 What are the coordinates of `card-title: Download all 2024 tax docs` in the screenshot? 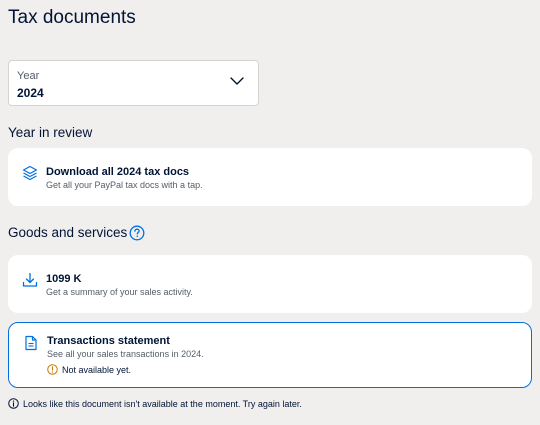 It's located at (118, 172).